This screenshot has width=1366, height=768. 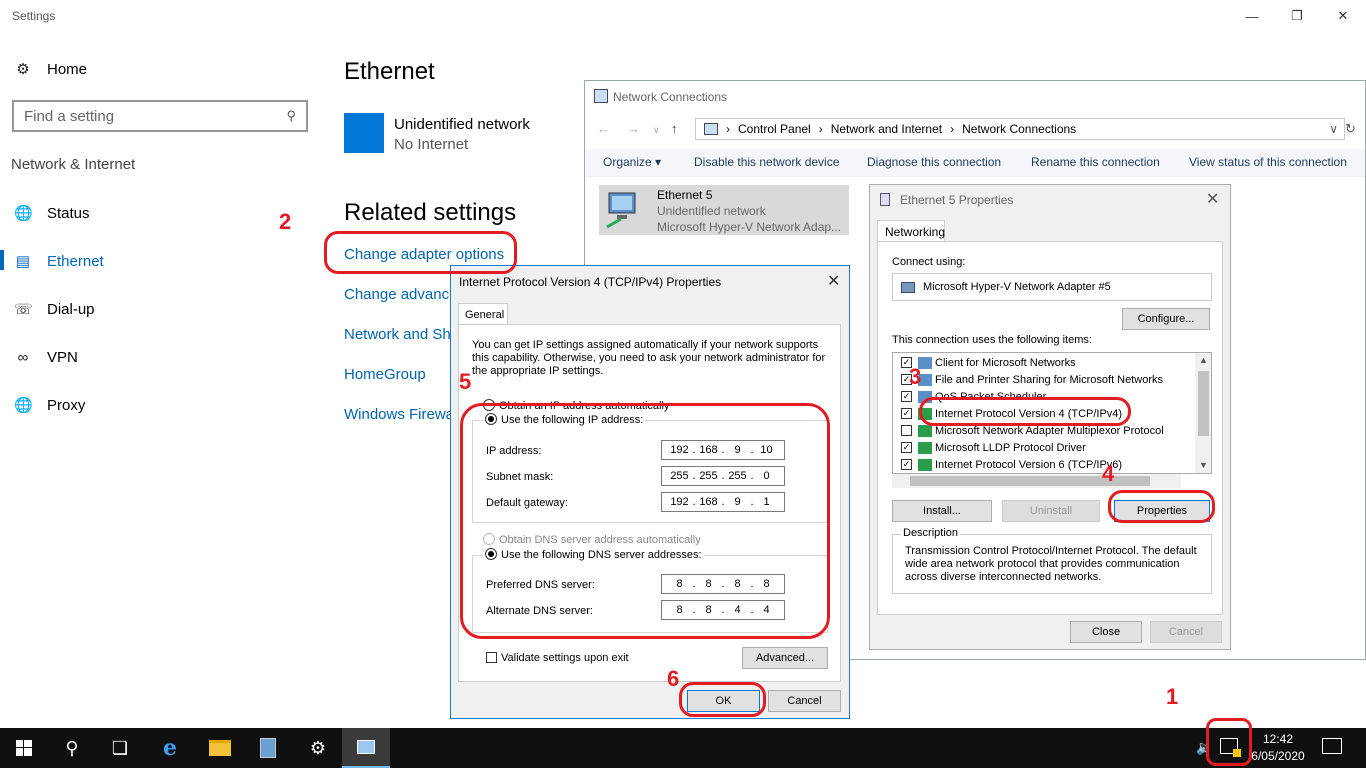 What do you see at coordinates (75, 261) in the screenshot?
I see `nav-item-label: Ethernet` at bounding box center [75, 261].